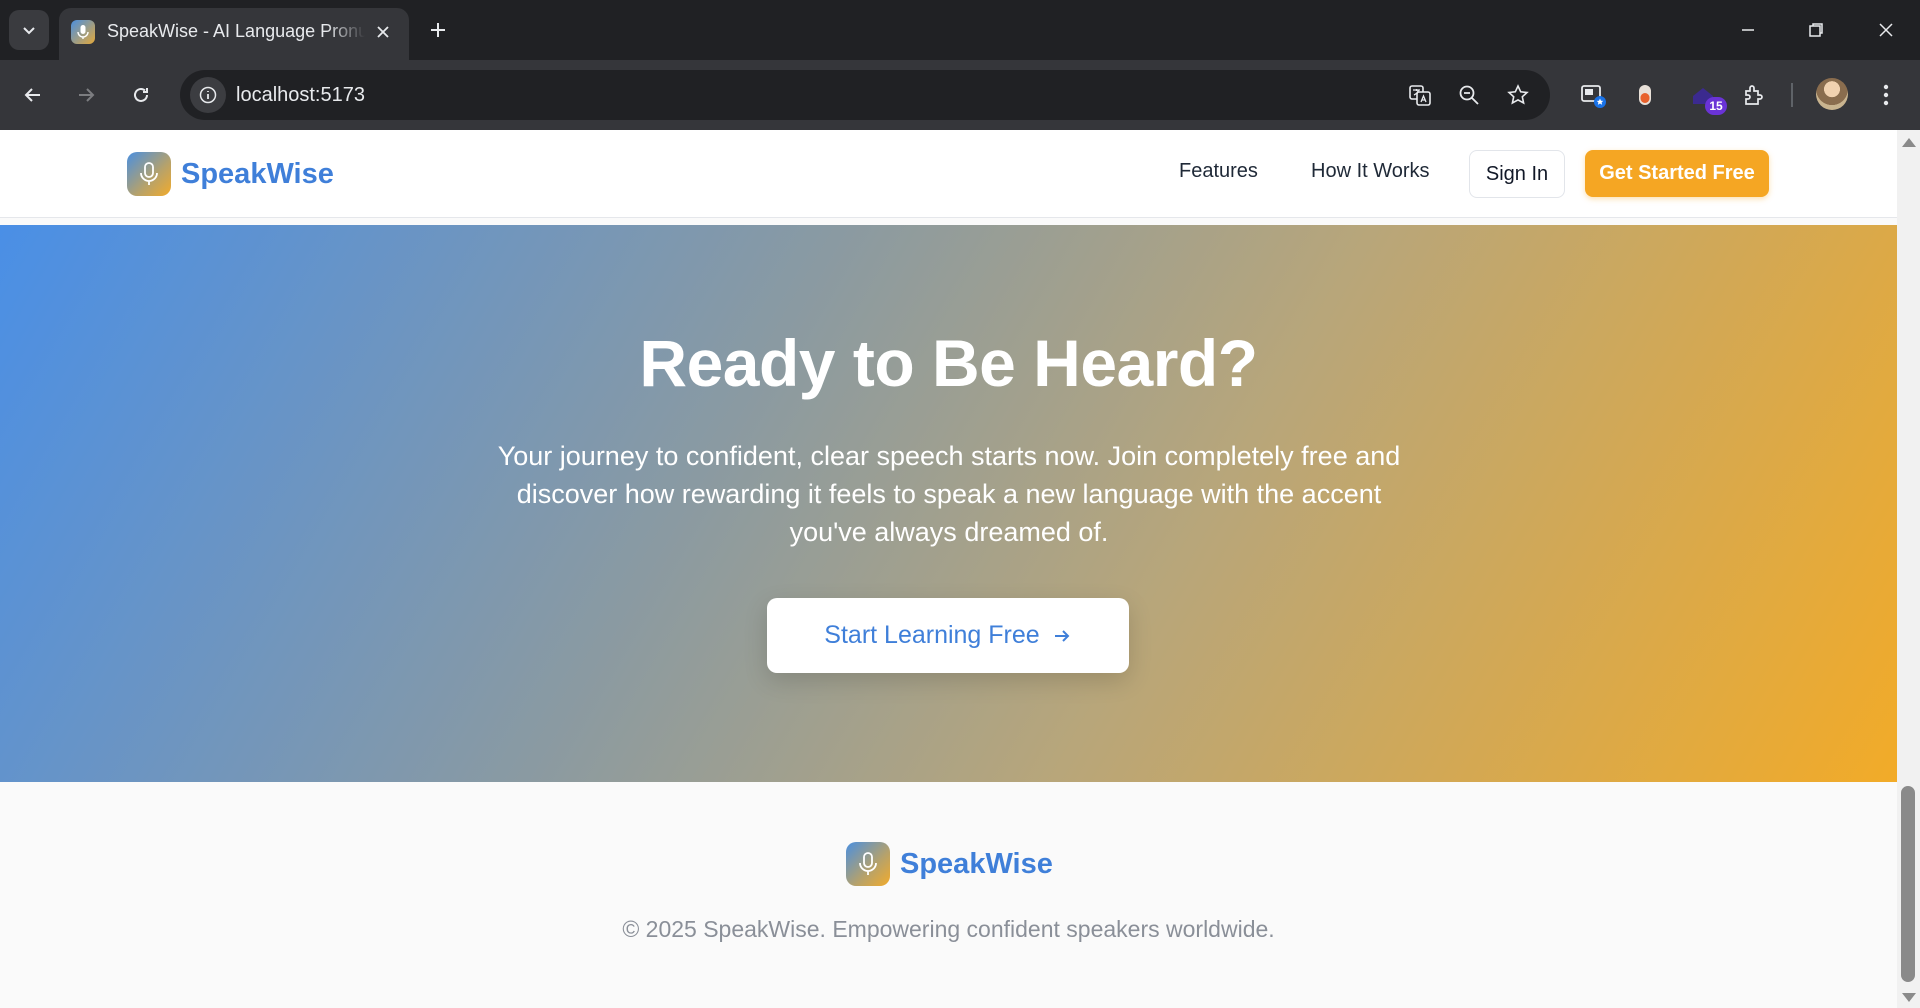 The image size is (1920, 1008). I want to click on zoom-out-icon, so click(1469, 95).